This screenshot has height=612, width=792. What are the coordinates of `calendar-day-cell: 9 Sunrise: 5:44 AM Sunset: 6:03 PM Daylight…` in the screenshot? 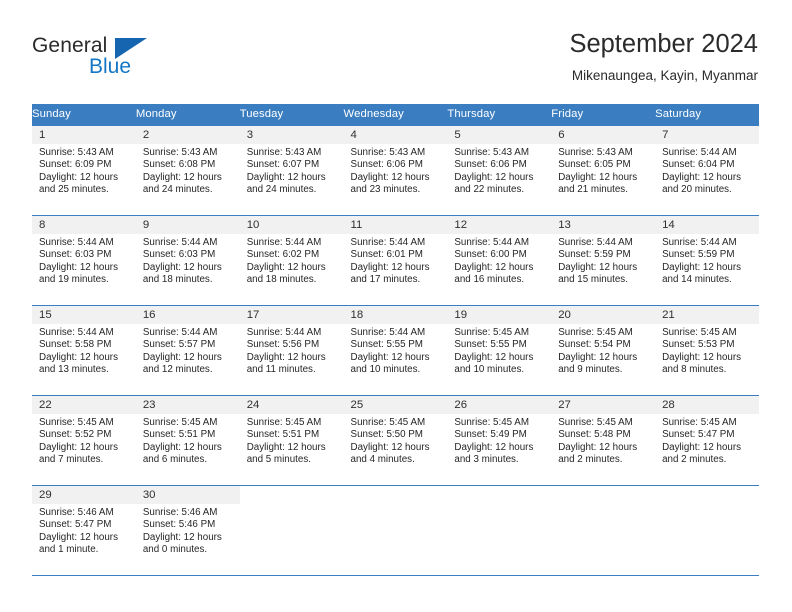 It's located at (187, 259).